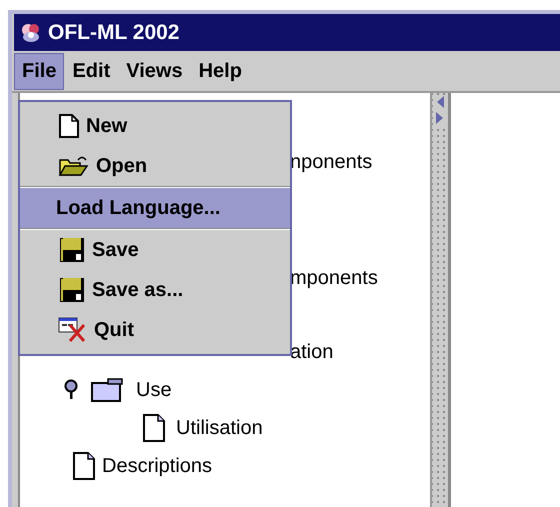 This screenshot has width=560, height=507. What do you see at coordinates (71, 390) in the screenshot?
I see `expand-handle-icon` at bounding box center [71, 390].